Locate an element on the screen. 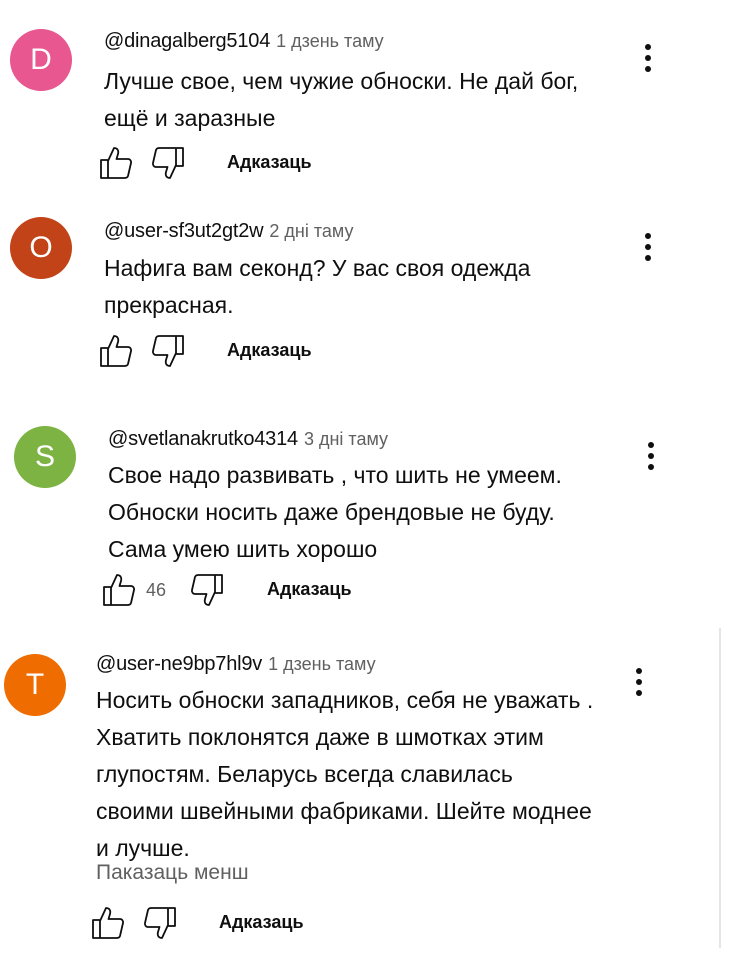 This screenshot has width=732, height=955. comment-header: @user-sf3ut2gt2w 2 дні таму is located at coordinates (229, 231).